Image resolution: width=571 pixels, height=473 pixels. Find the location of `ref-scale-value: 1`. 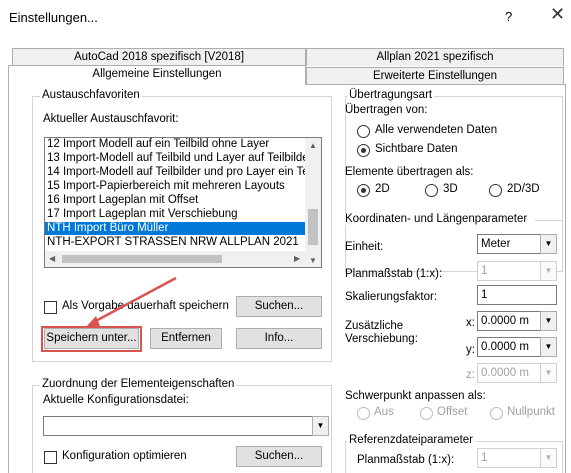

ref-scale-value: 1 is located at coordinates (484, 458).